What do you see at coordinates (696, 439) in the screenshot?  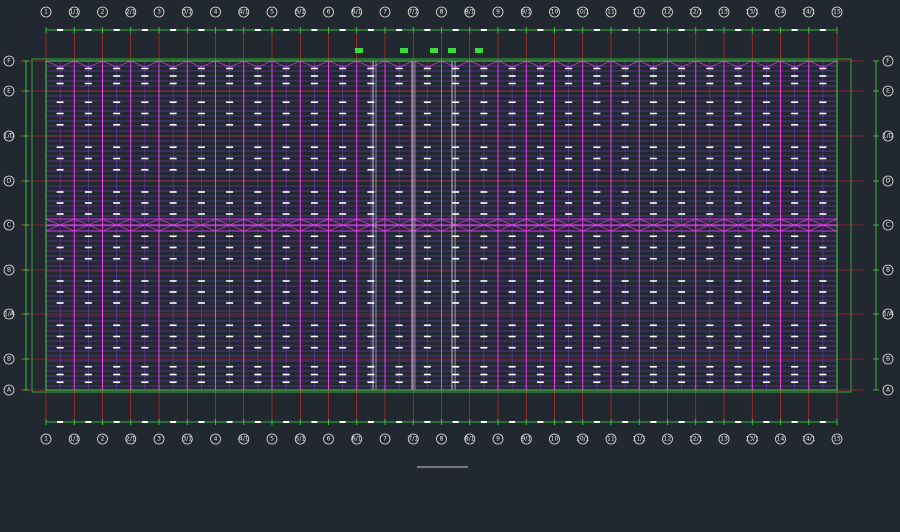 I see `bubble-label: 12/1` at bounding box center [696, 439].